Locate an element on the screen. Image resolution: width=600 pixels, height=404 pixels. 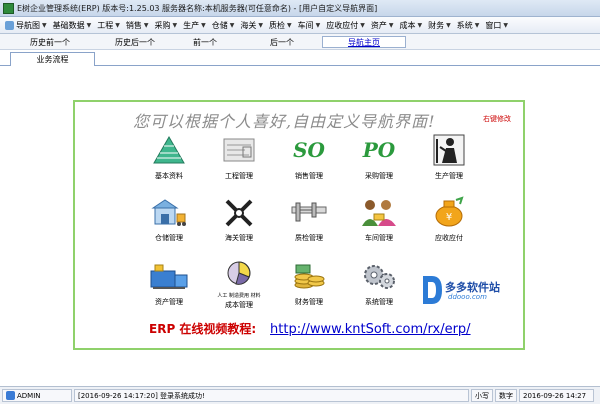
menu-item-ar-ap: 应收应付 ▼ is located at coordinates (345, 25).